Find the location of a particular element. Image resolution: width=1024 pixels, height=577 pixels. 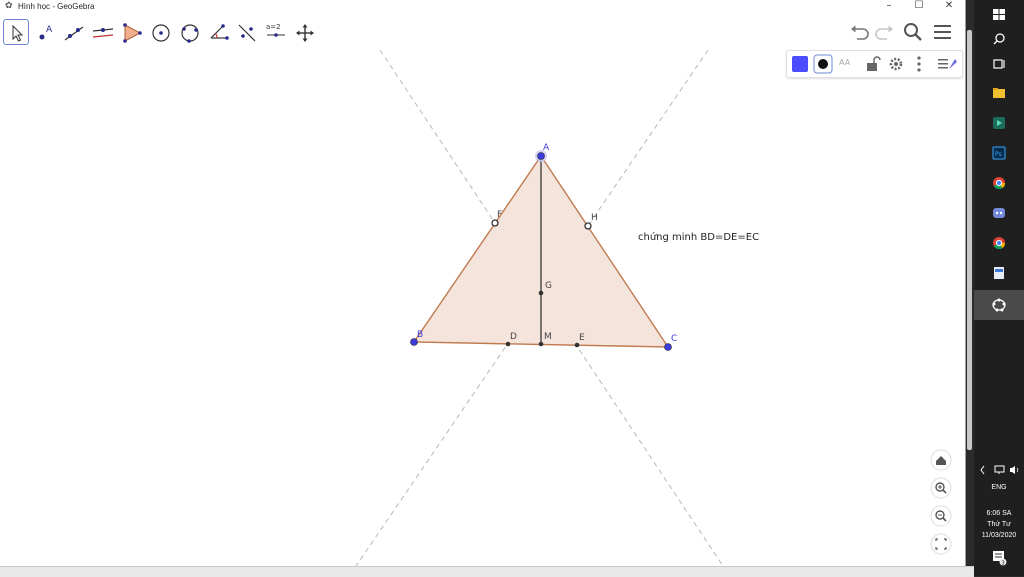

task-view-icon is located at coordinates (999, 64).